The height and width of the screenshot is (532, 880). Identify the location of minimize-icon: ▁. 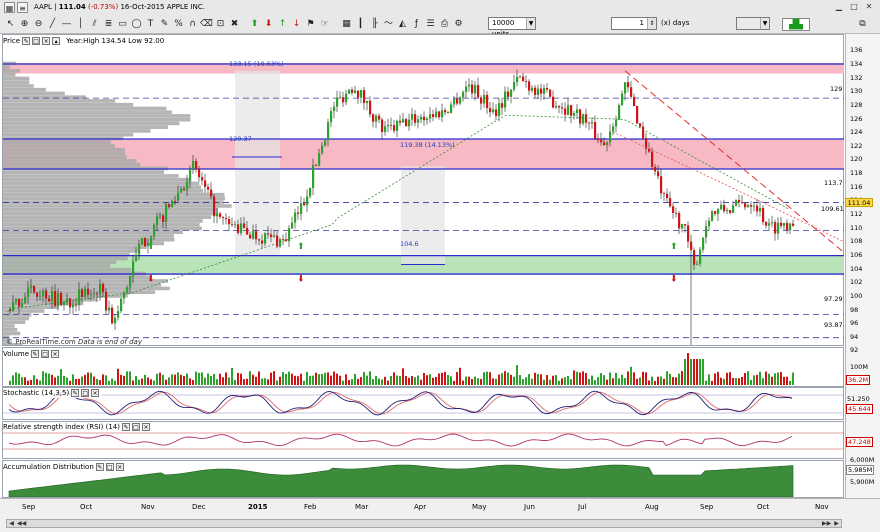
(839, 6).